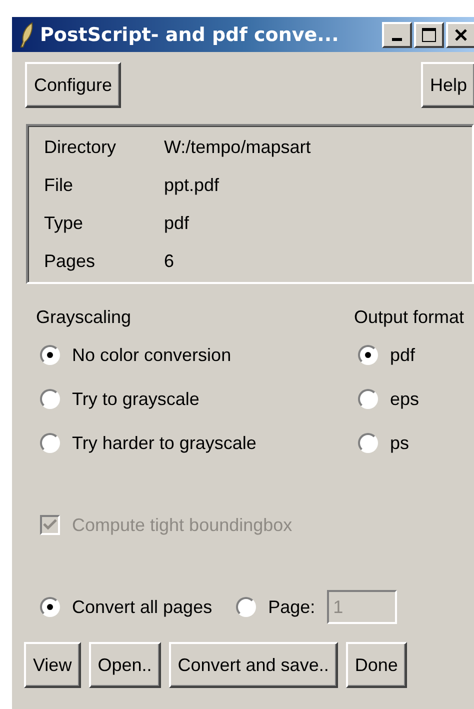  What do you see at coordinates (170, 261) in the screenshot?
I see `info-value: 6` at bounding box center [170, 261].